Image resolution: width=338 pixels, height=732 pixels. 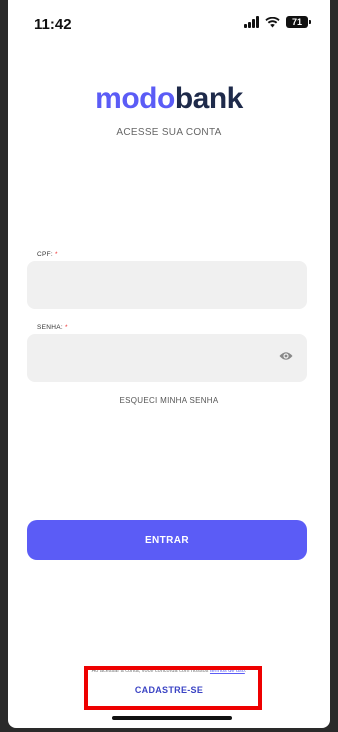 What do you see at coordinates (47, 254) in the screenshot?
I see `cpf-label: CPF: *` at bounding box center [47, 254].